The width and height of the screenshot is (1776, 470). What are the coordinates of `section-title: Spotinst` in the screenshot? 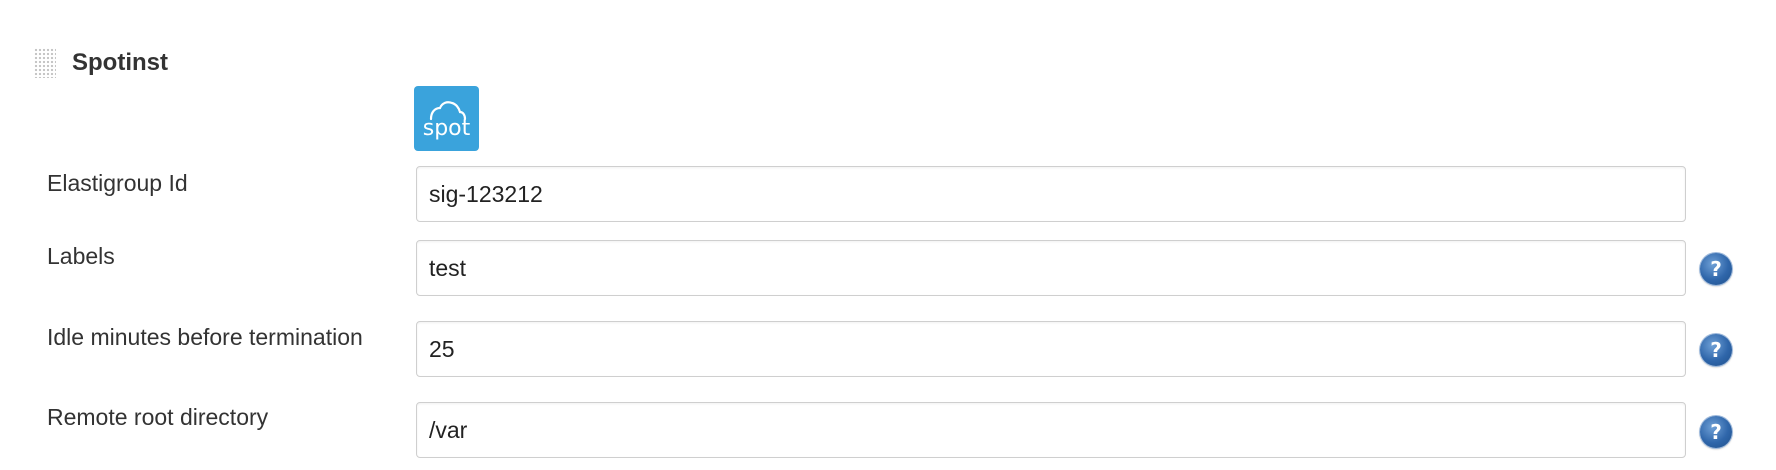 It's located at (120, 62).